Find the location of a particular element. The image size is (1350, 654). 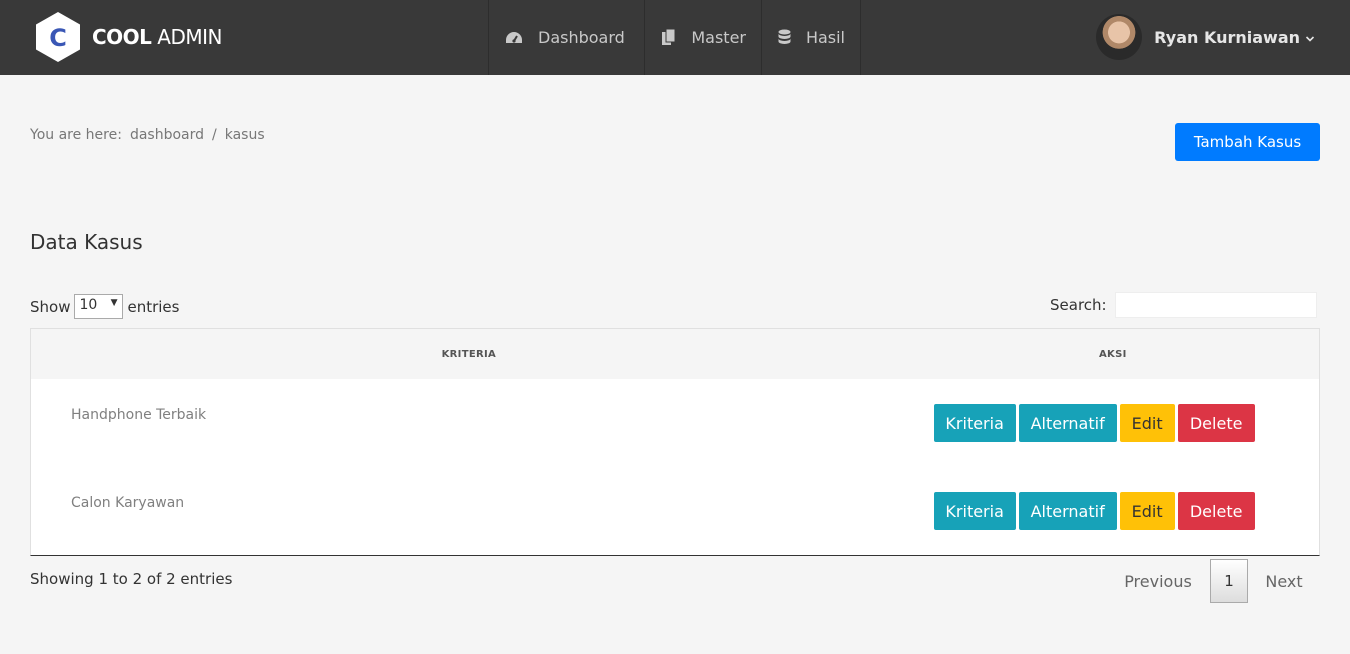

nav-item-master: Master is located at coordinates (703, 37).